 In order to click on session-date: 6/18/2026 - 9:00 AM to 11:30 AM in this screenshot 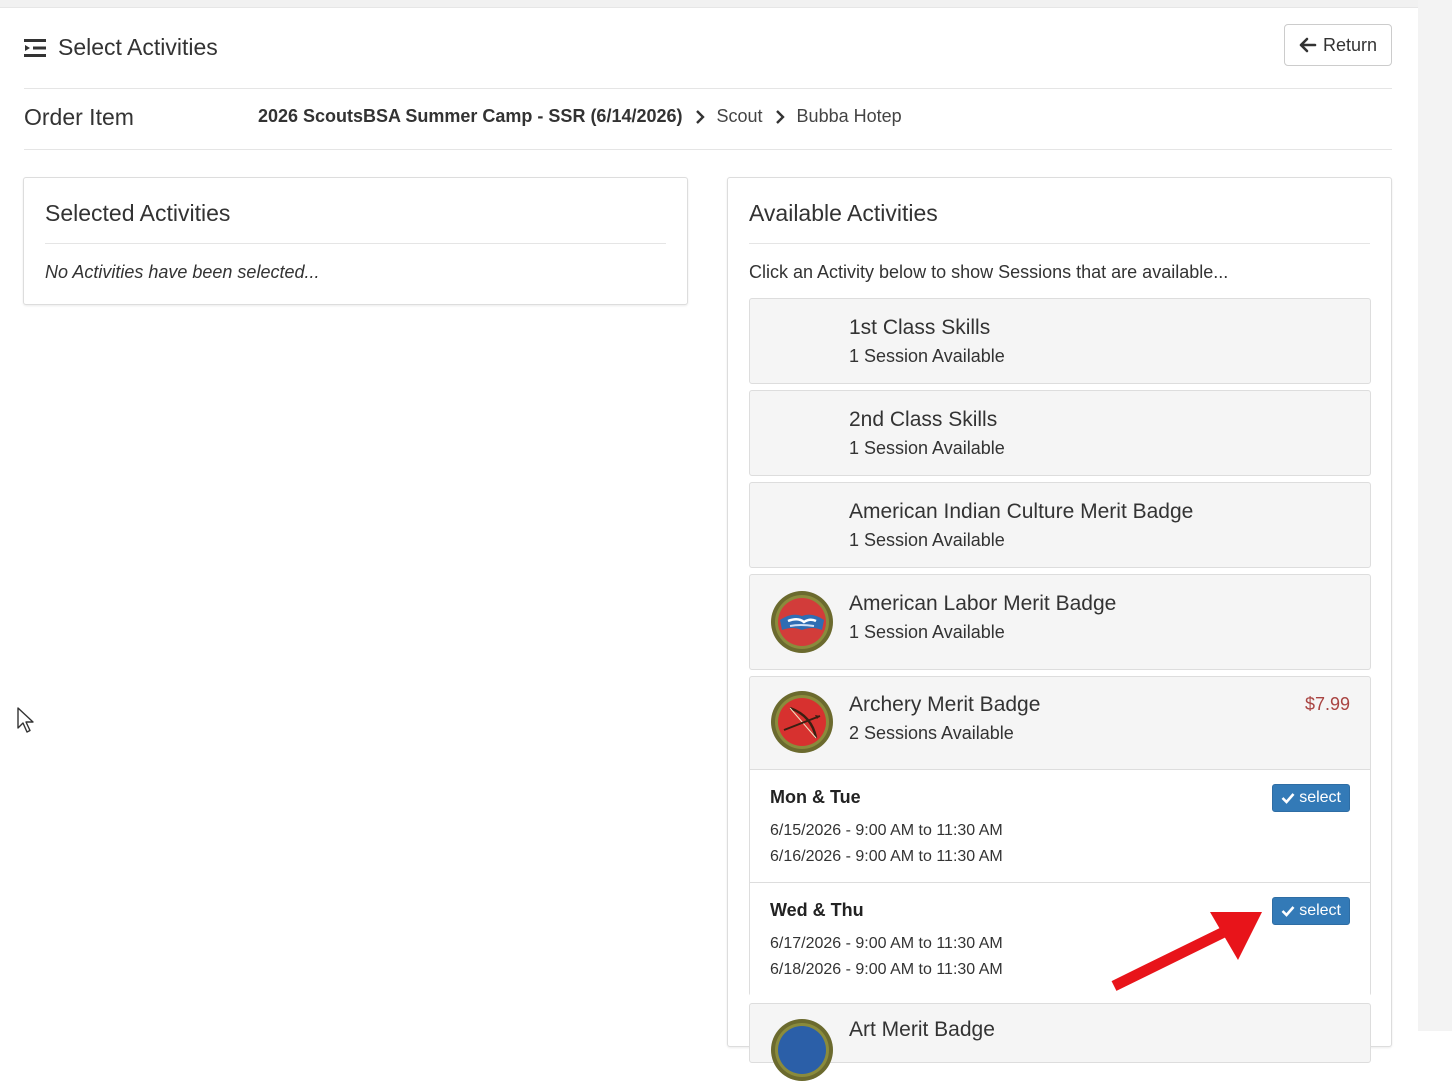, I will do `click(886, 969)`.